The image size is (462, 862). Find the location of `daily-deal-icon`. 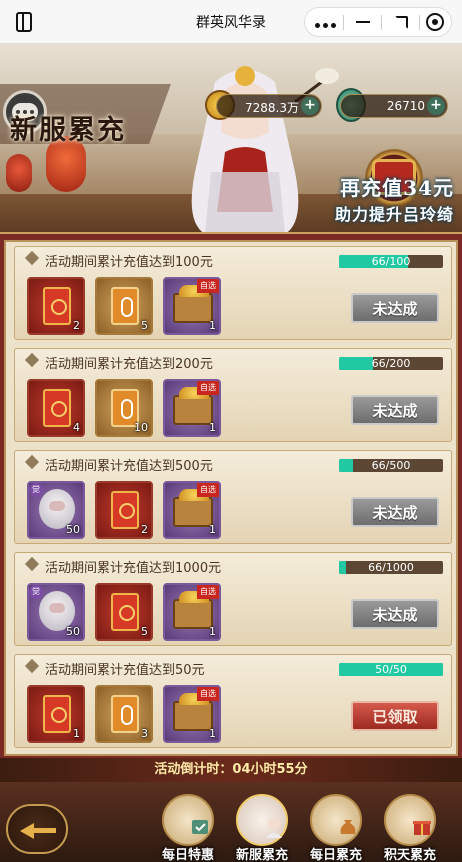

daily-deal-icon is located at coordinates (188, 820).